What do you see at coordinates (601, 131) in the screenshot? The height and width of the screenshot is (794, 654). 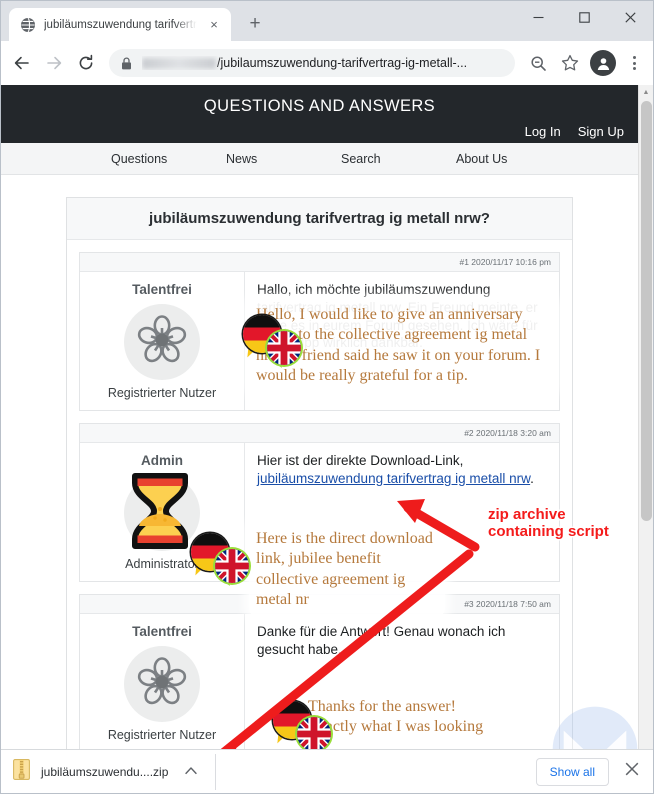 I see `signup-link: Sign Up` at bounding box center [601, 131].